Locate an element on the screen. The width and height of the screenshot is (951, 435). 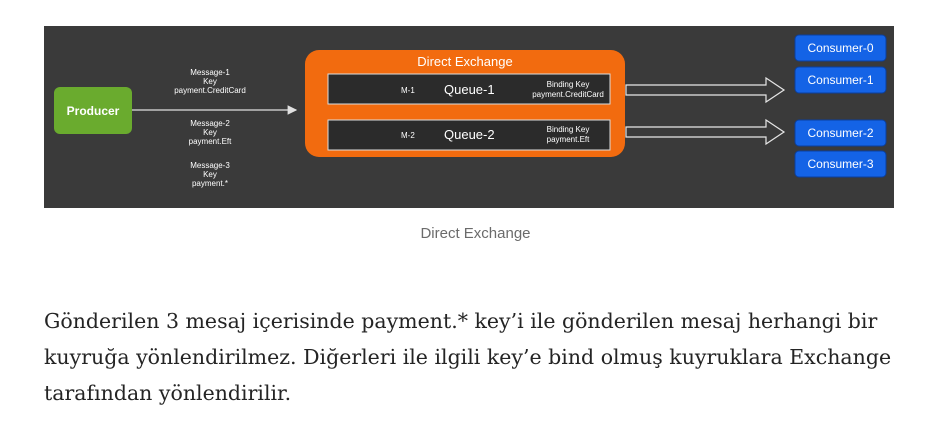
message-2-key-label: Key is located at coordinates (210, 132).